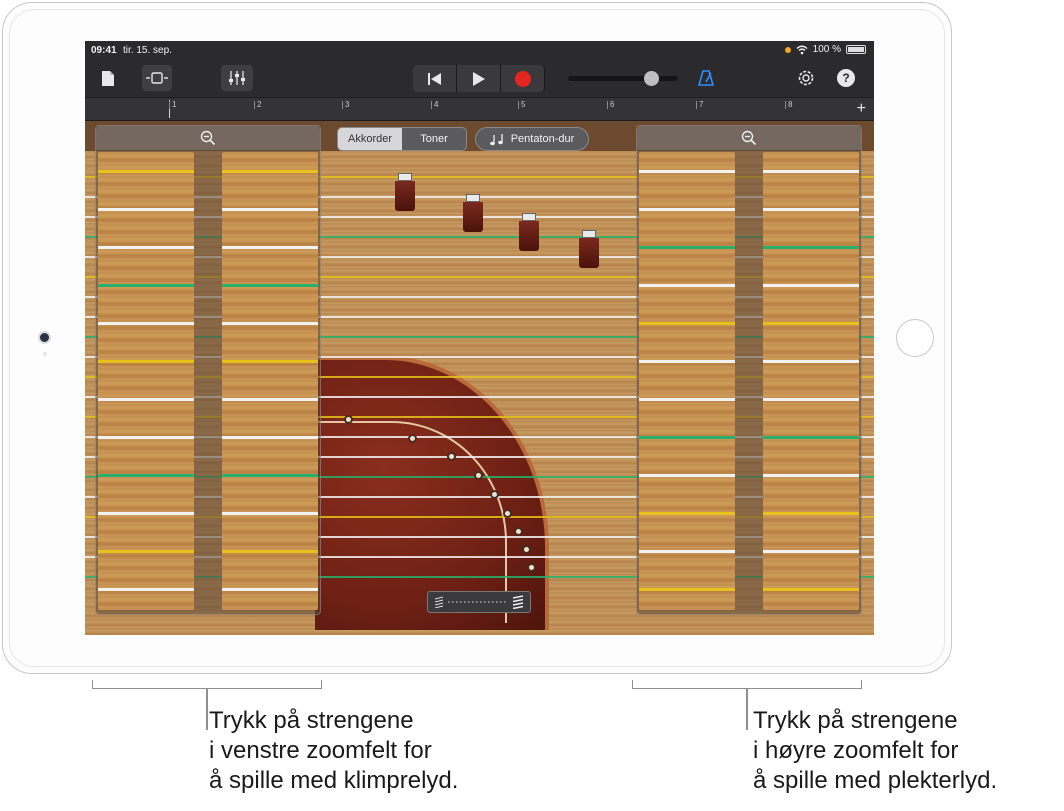  Describe the element at coordinates (846, 78) in the screenshot. I see `help-icon: ?` at that location.